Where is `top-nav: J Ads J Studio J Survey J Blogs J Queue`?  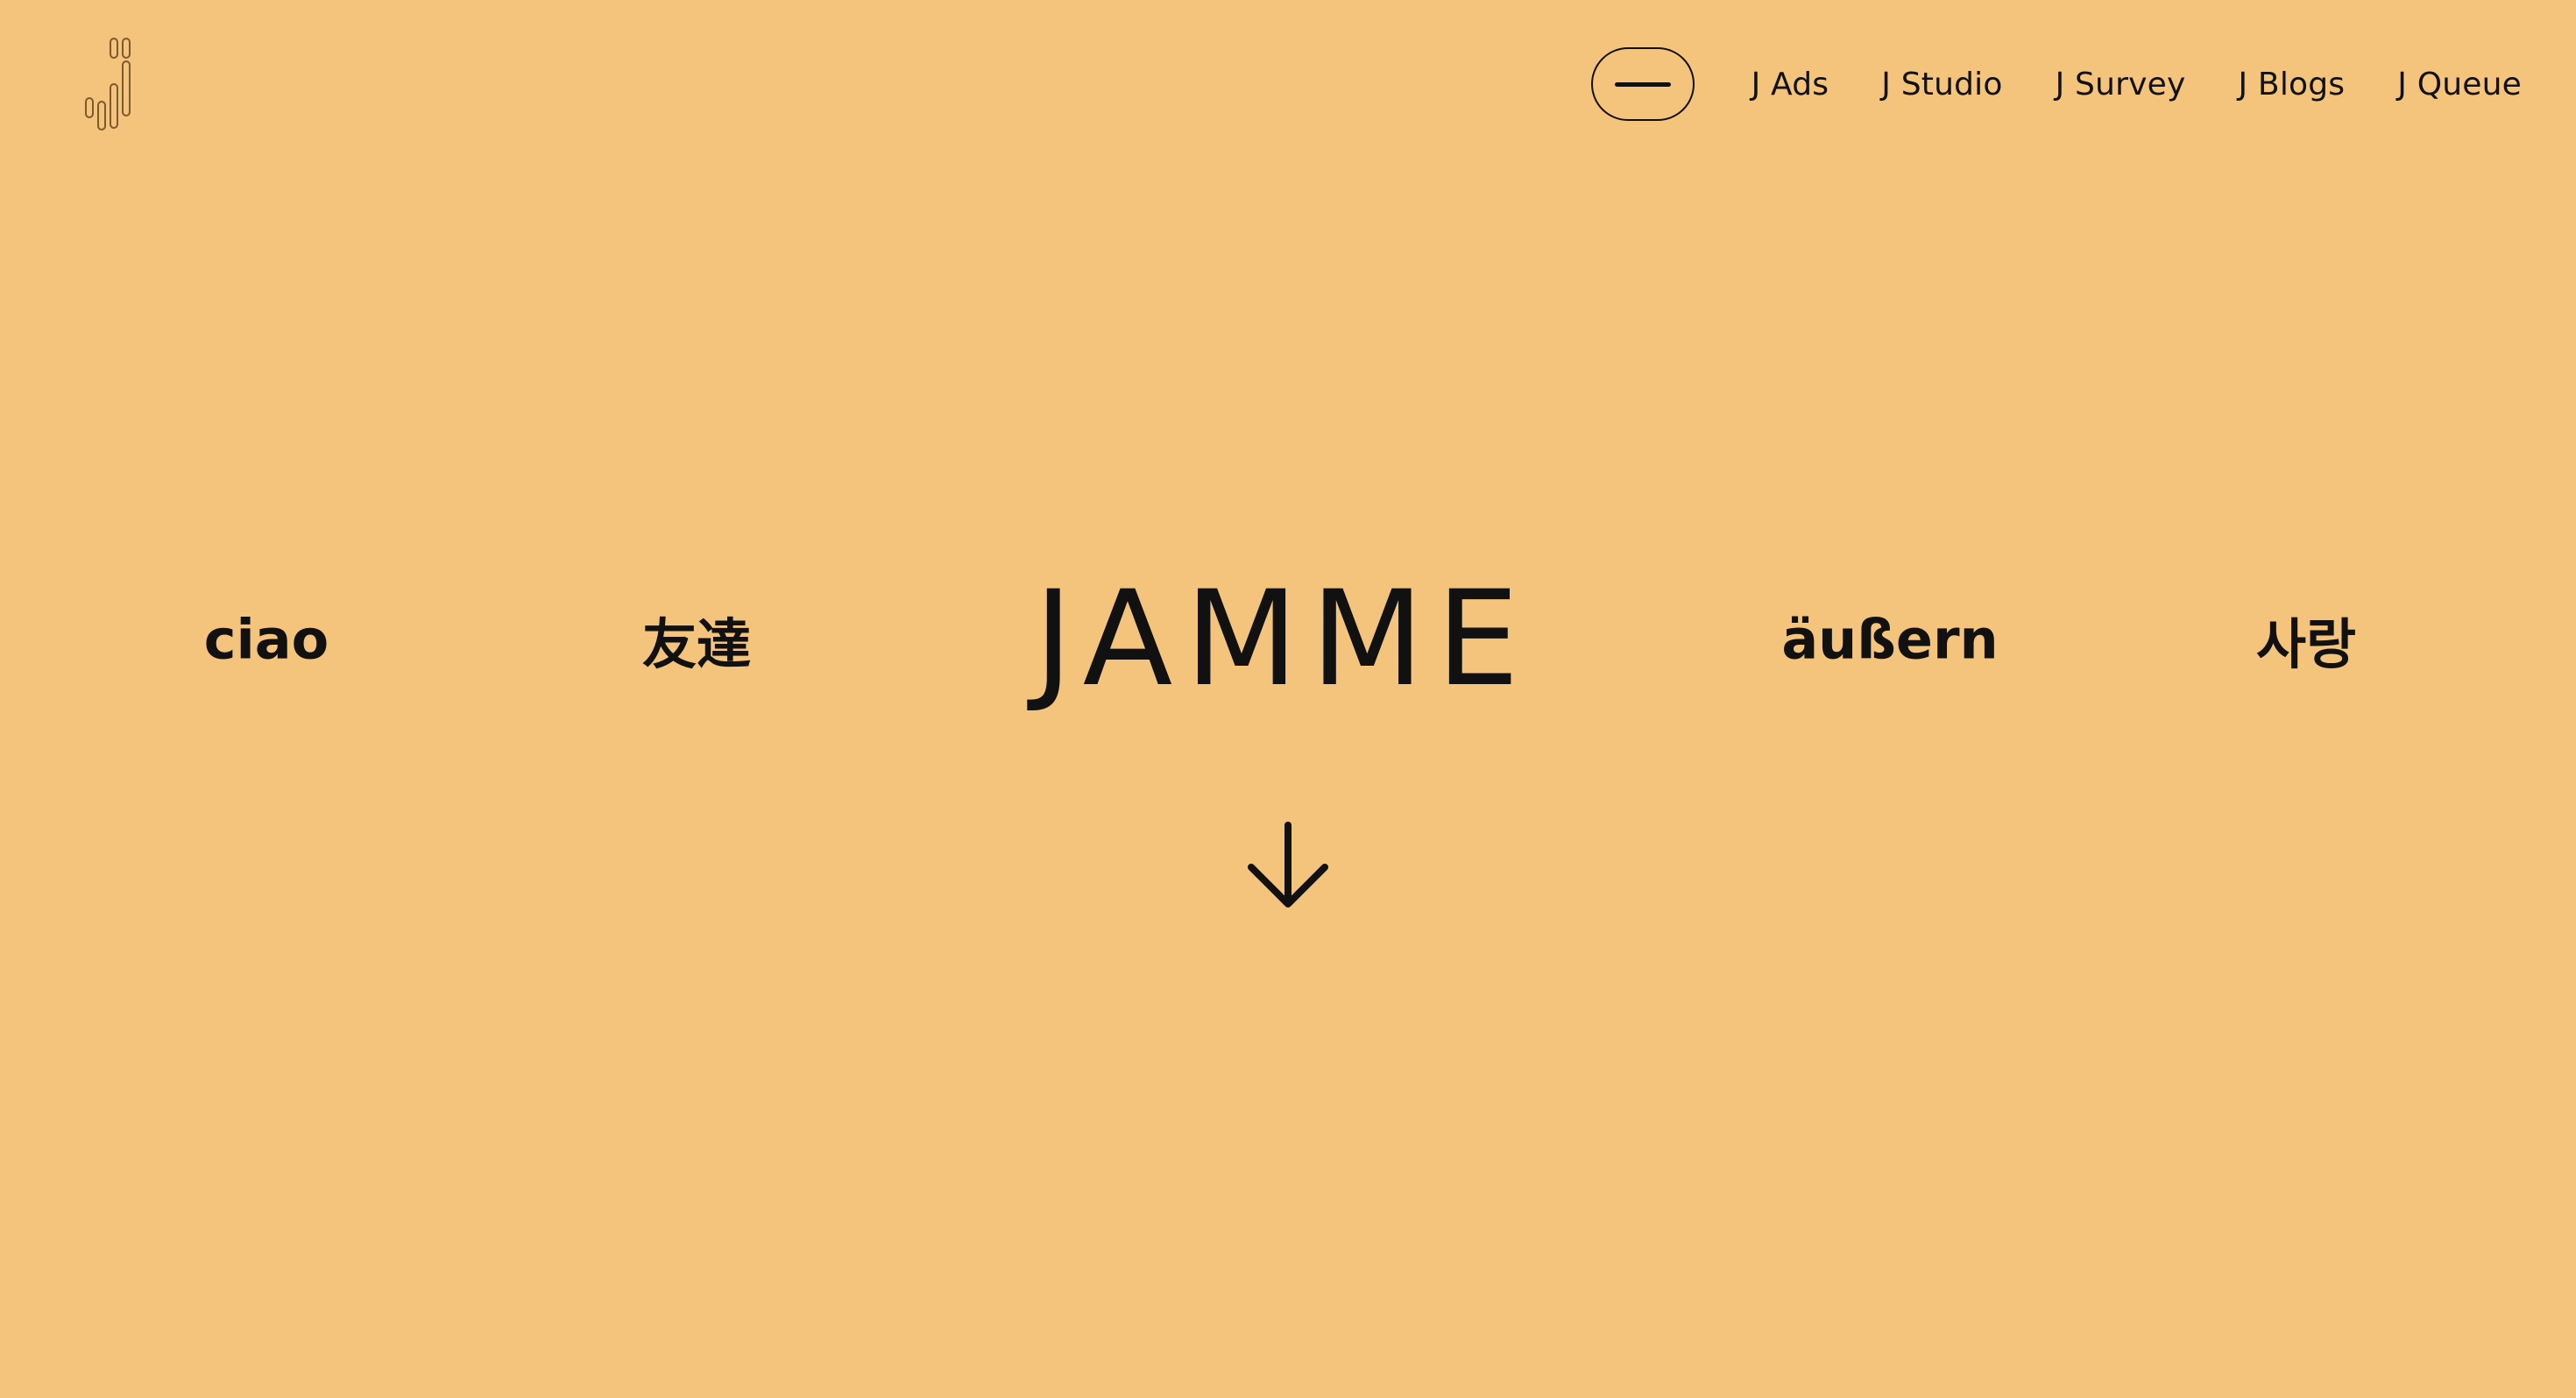 top-nav: J Ads J Studio J Survey J Blogs J Queue is located at coordinates (2137, 84).